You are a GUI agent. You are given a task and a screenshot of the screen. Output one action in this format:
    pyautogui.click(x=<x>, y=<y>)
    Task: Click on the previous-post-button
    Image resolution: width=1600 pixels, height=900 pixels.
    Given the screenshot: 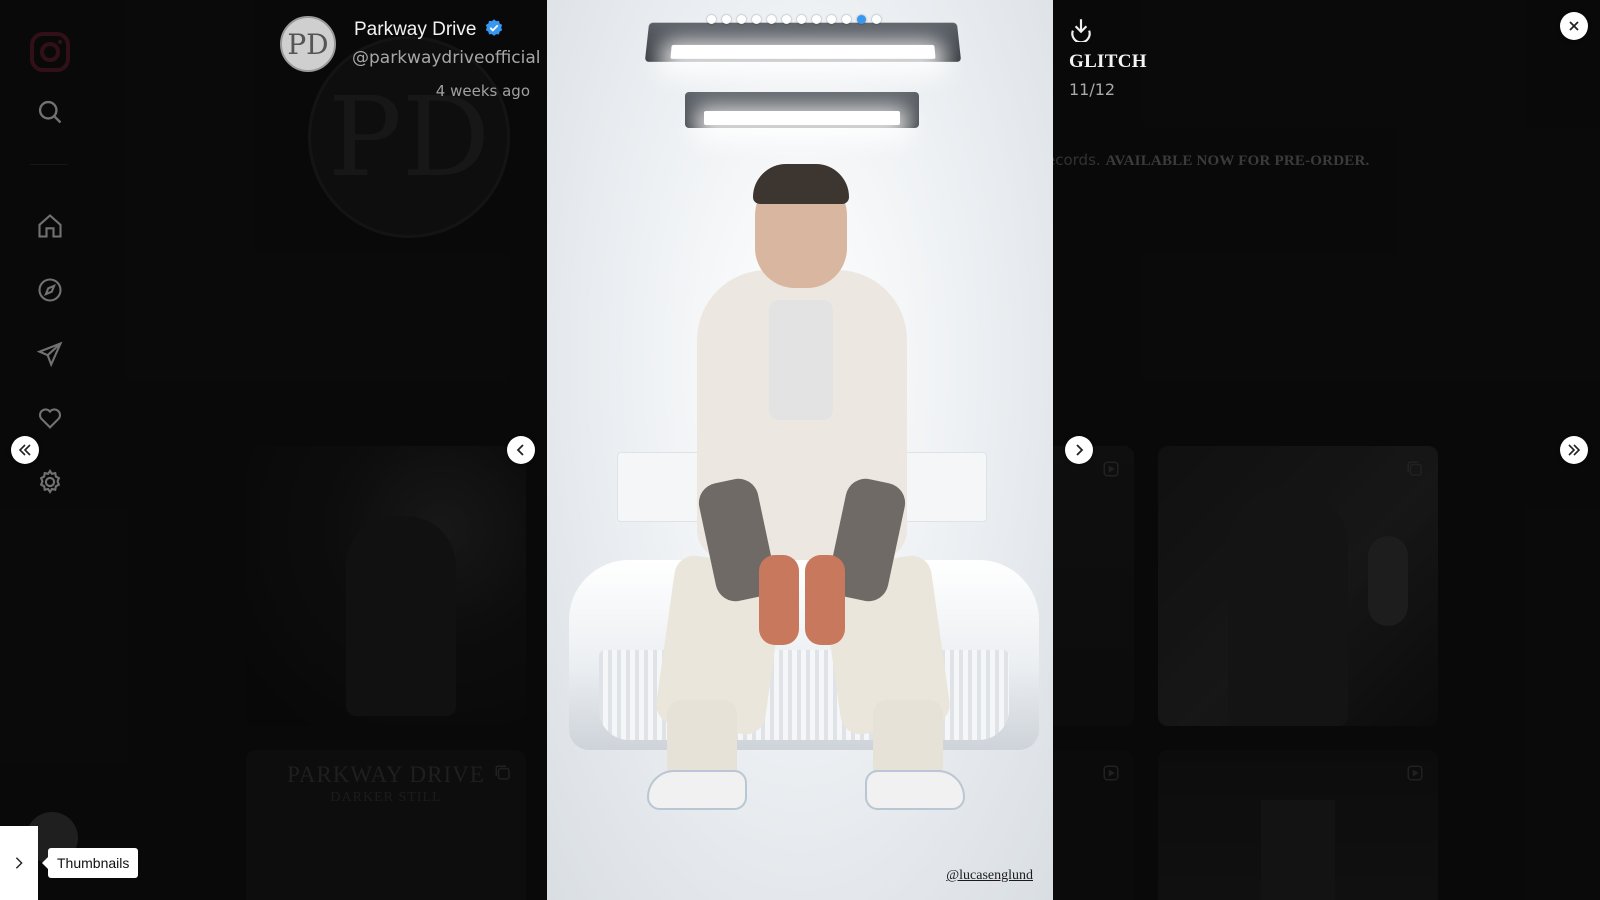 What is the action you would take?
    pyautogui.click(x=25, y=450)
    